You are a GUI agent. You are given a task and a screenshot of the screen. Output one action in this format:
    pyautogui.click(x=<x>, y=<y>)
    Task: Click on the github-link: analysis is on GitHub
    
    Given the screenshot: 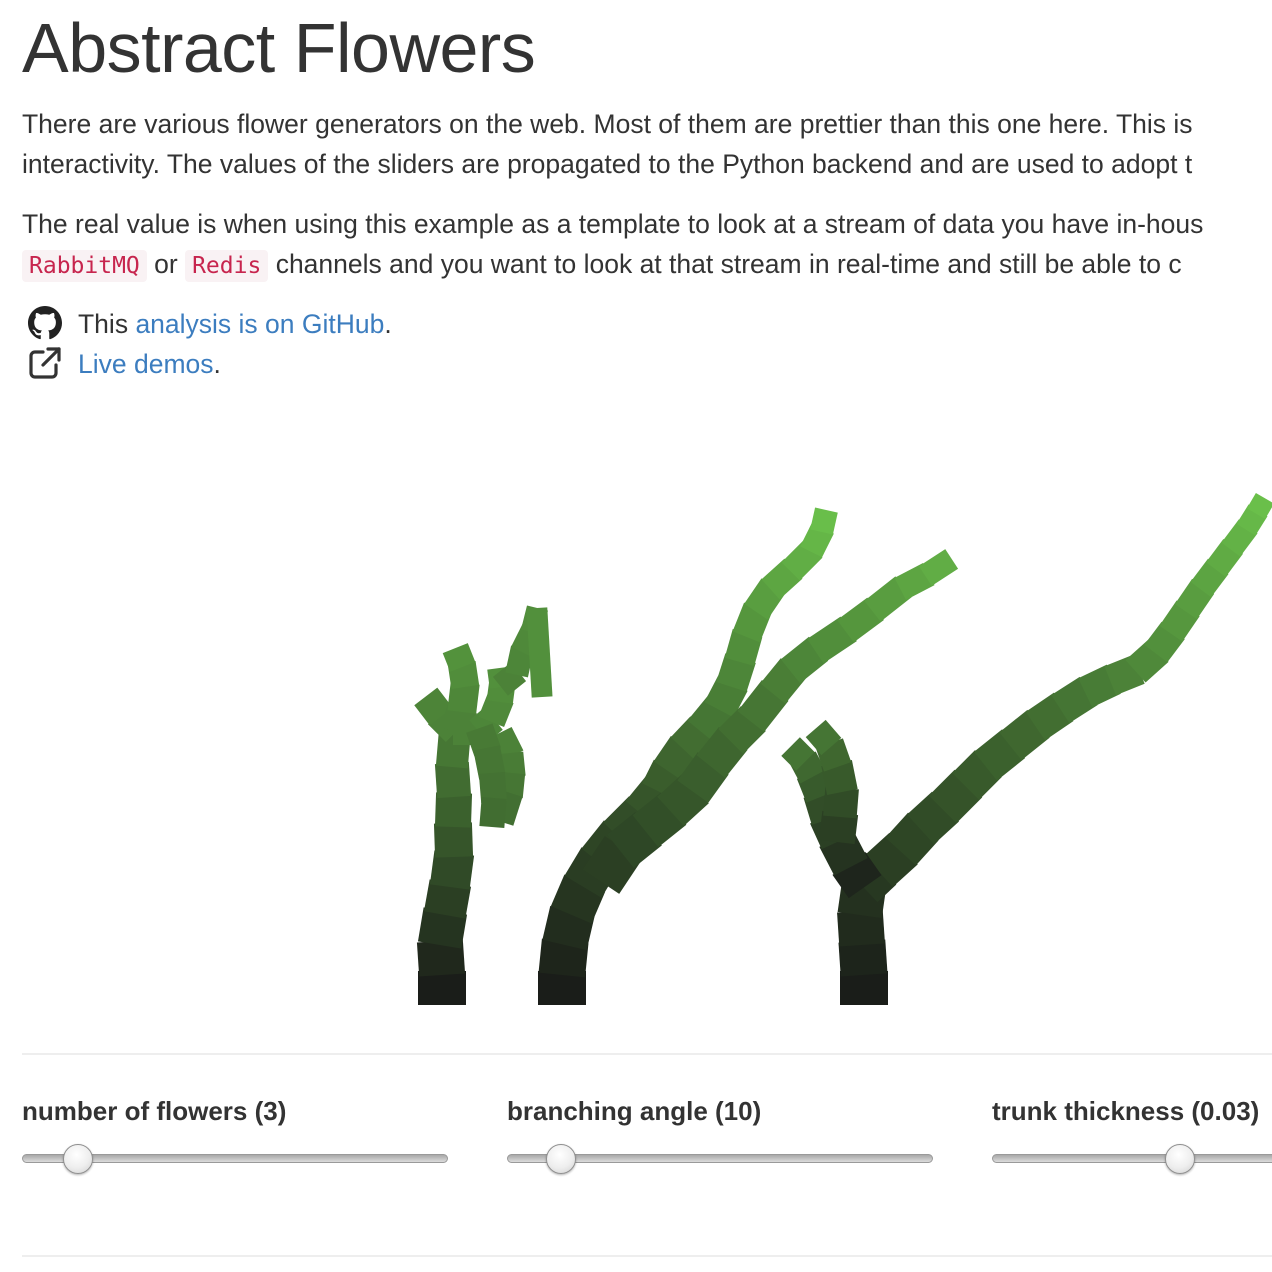 What is the action you would take?
    pyautogui.click(x=259, y=324)
    